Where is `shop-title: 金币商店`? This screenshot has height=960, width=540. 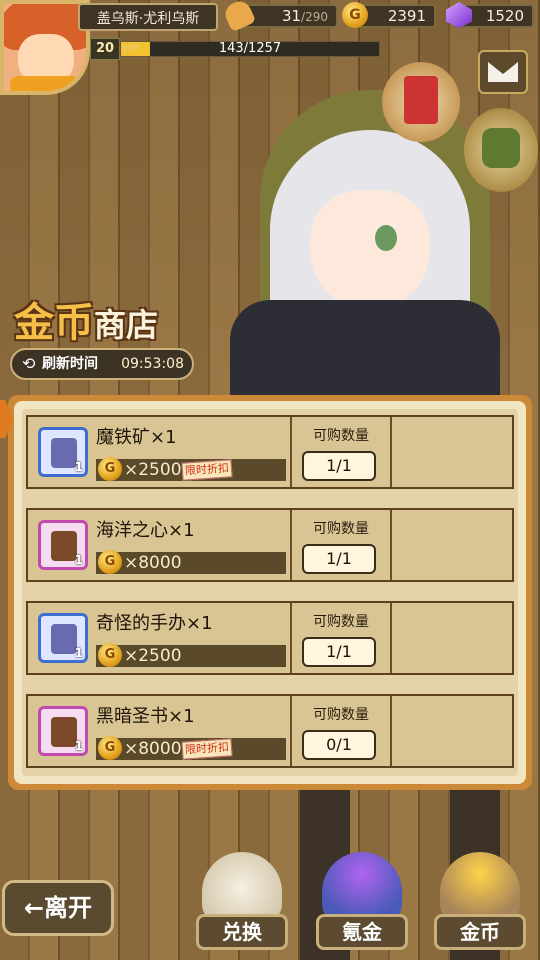 shop-title: 金币商店 is located at coordinates (86, 319).